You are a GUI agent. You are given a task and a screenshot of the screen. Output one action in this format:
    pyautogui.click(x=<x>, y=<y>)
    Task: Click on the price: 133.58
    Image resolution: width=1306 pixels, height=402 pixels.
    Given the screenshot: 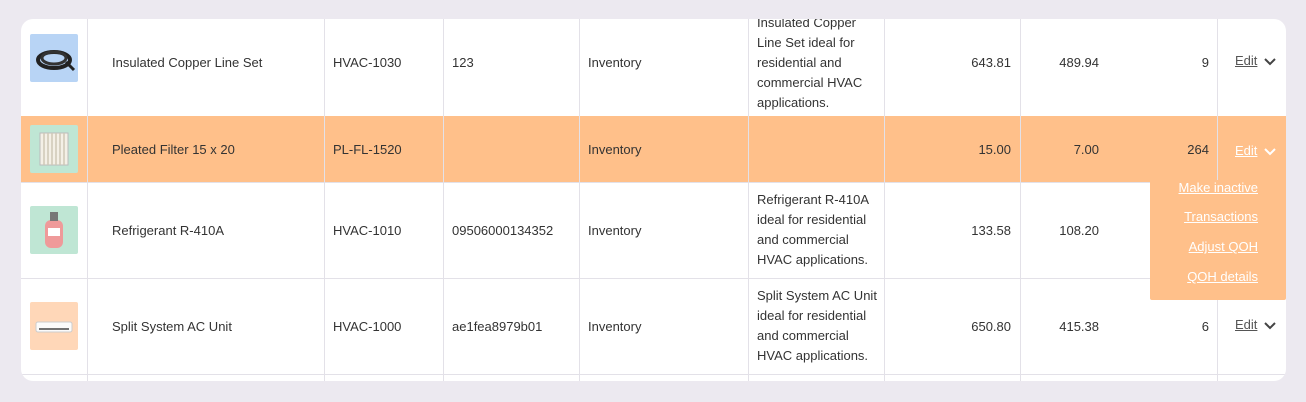 What is the action you would take?
    pyautogui.click(x=991, y=230)
    